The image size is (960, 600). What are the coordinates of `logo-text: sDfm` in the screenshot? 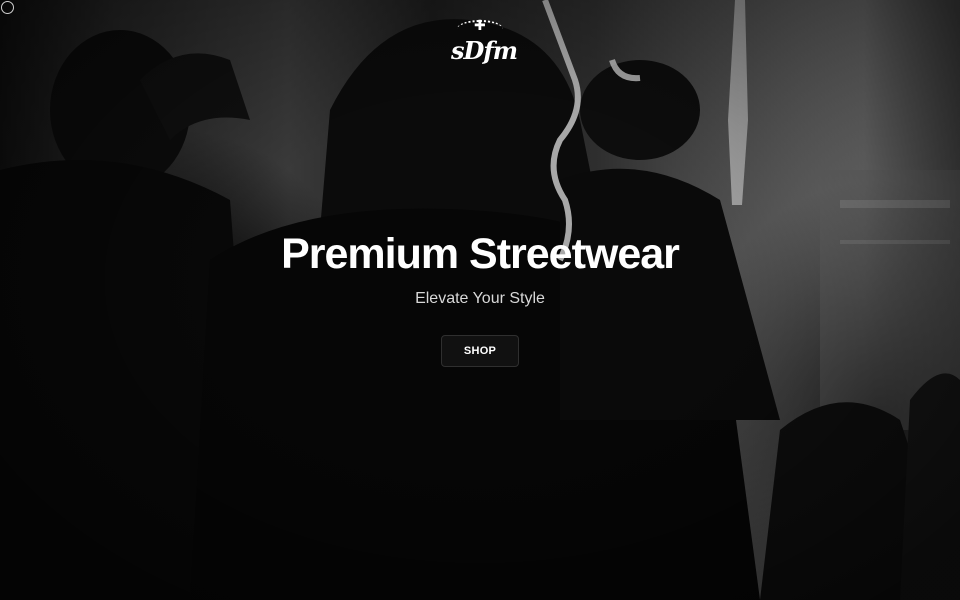 It's located at (484, 50).